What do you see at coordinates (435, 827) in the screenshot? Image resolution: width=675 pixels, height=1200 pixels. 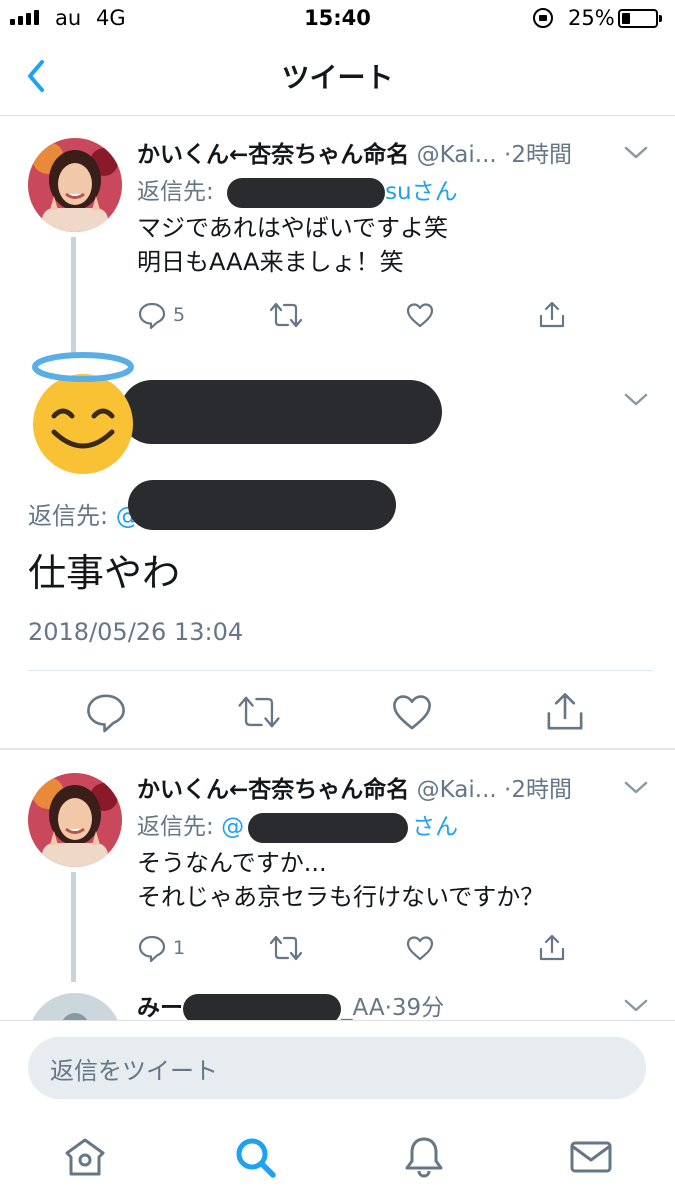 I see `reply-mention: さん` at bounding box center [435, 827].